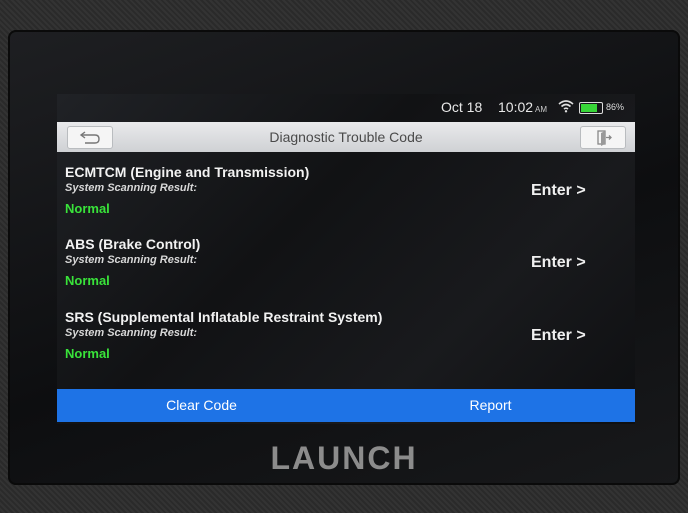 The image size is (688, 513). I want to click on status-time: 10:02 AM, so click(522, 107).